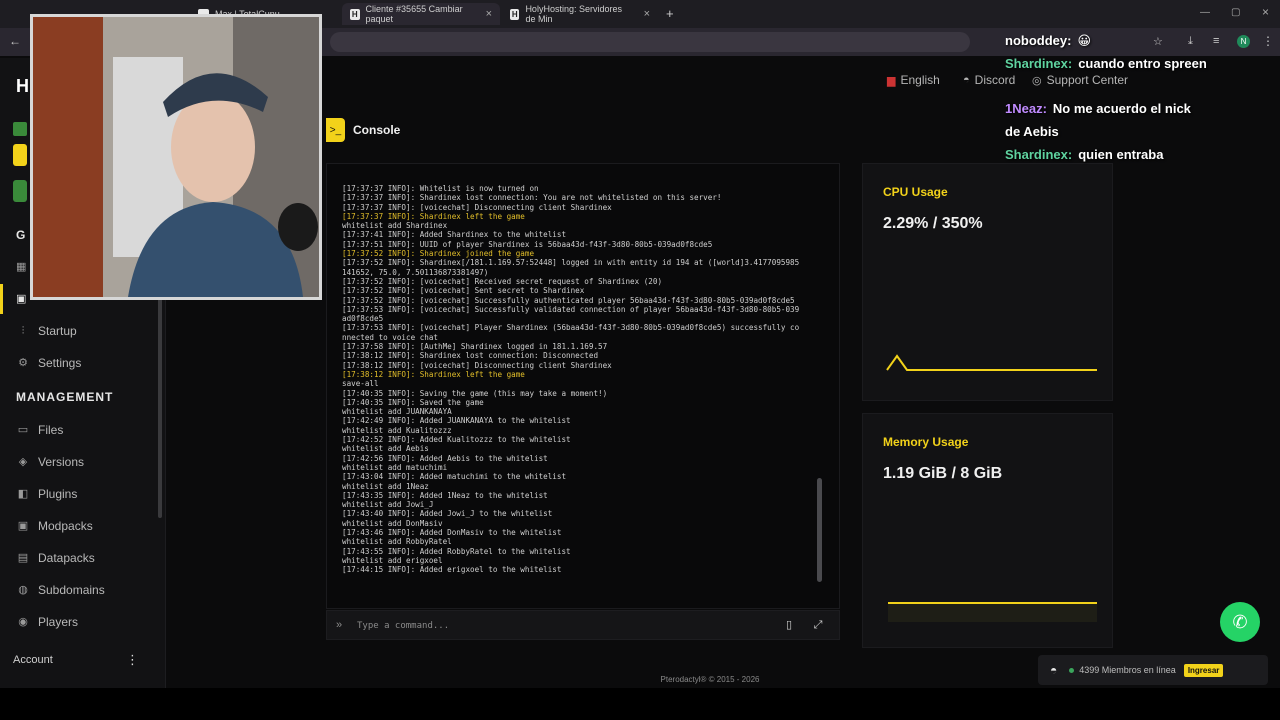 The image size is (1280, 720). I want to click on console-line: nnected to voice chat, so click(390, 337).